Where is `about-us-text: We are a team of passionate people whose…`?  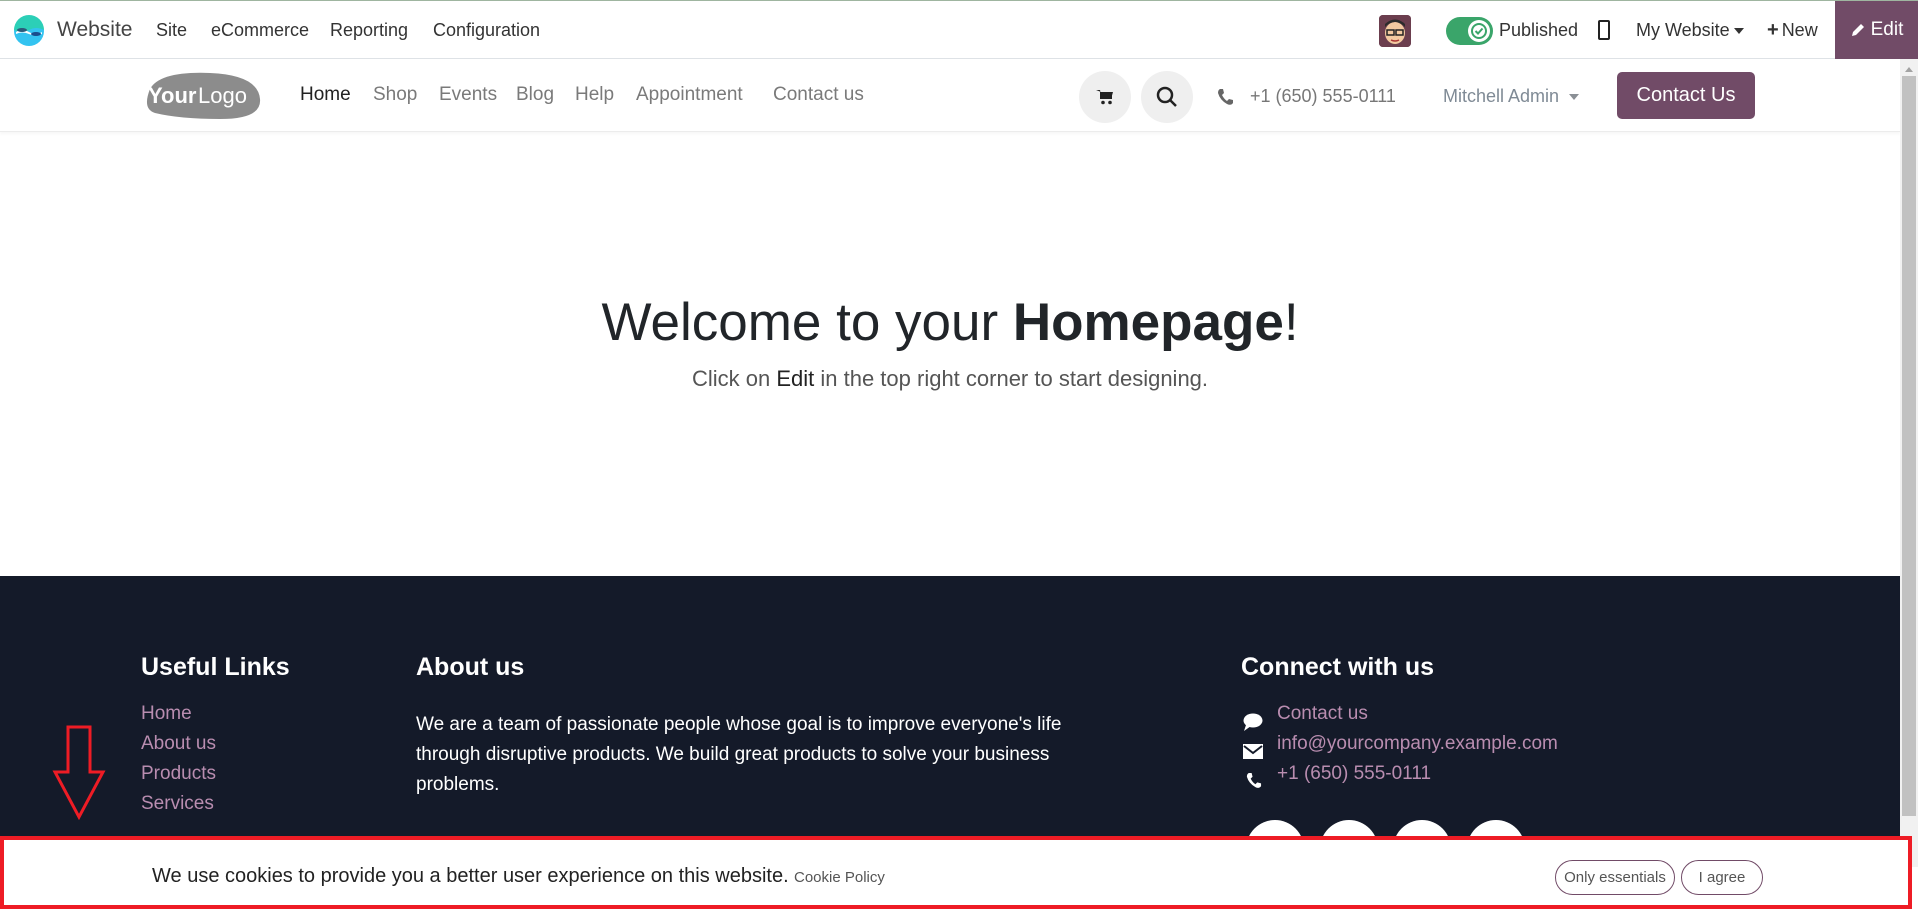 about-us-text: We are a team of passionate people whose… is located at coordinates (739, 754).